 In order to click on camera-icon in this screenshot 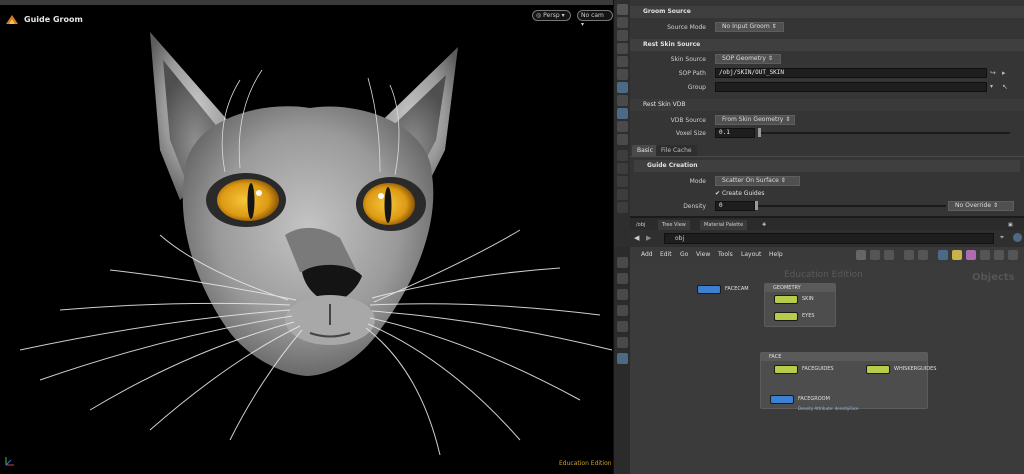, I will do `click(622, 74)`.